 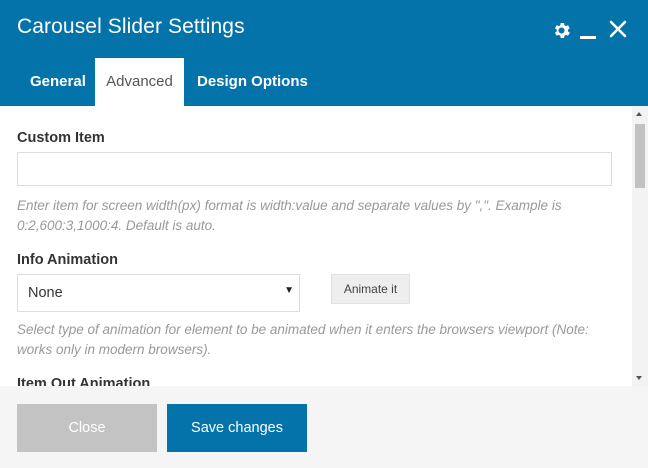 What do you see at coordinates (58, 82) in the screenshot?
I see `tab-general: General` at bounding box center [58, 82].